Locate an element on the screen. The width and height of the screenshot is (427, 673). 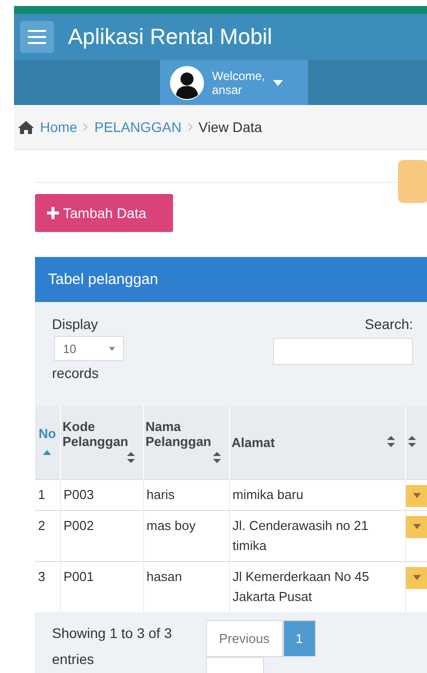
table-cell: 1 is located at coordinates (47, 494).